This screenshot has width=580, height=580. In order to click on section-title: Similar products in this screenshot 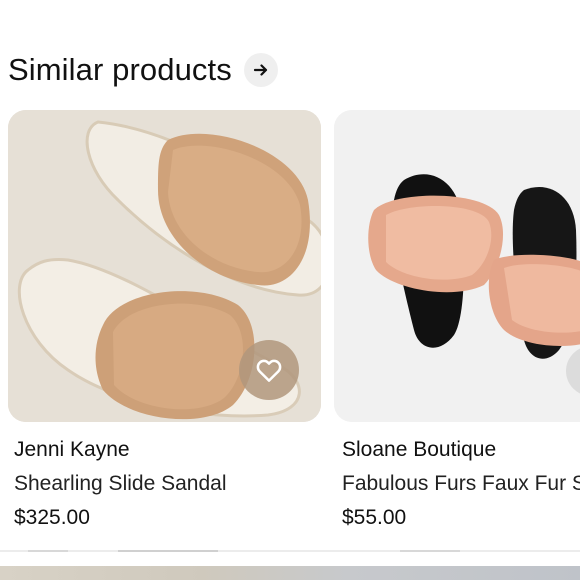, I will do `click(120, 69)`.